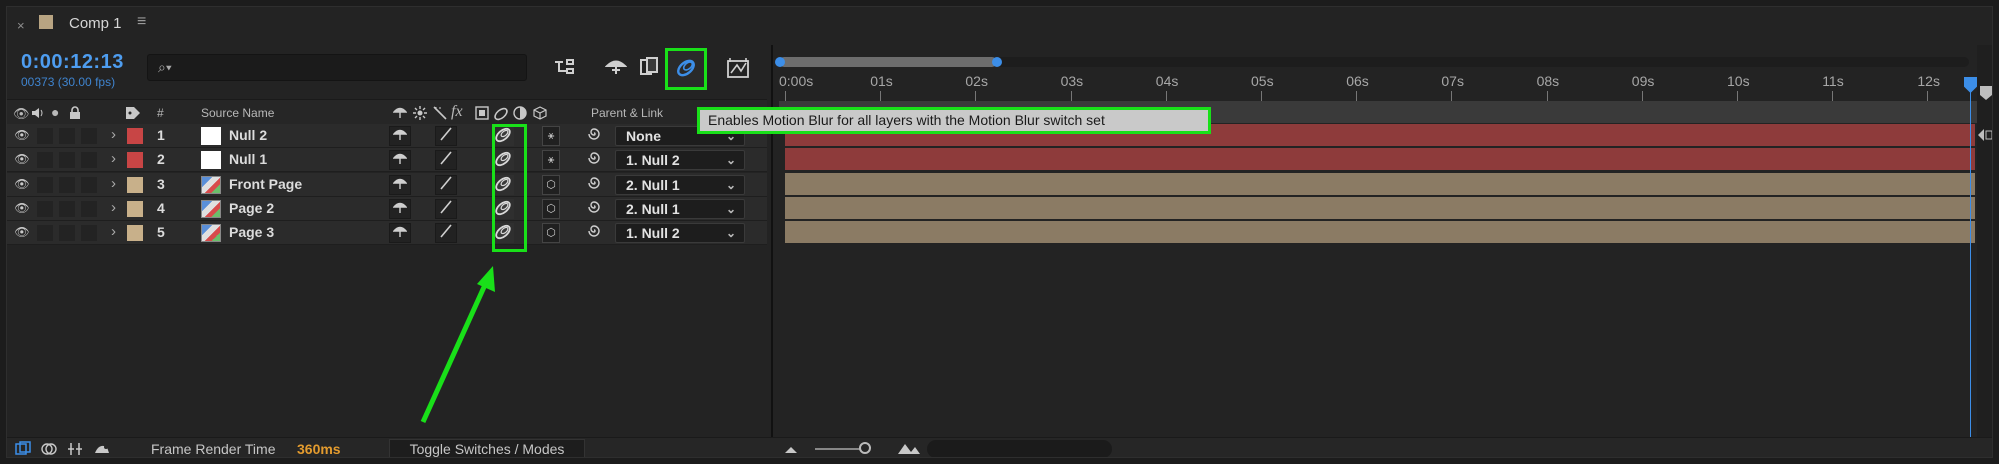 This screenshot has height=464, width=1999. Describe the element at coordinates (487, 448) in the screenshot. I see `toggle-switches-modes-button: Toggle Switches / Modes` at that location.